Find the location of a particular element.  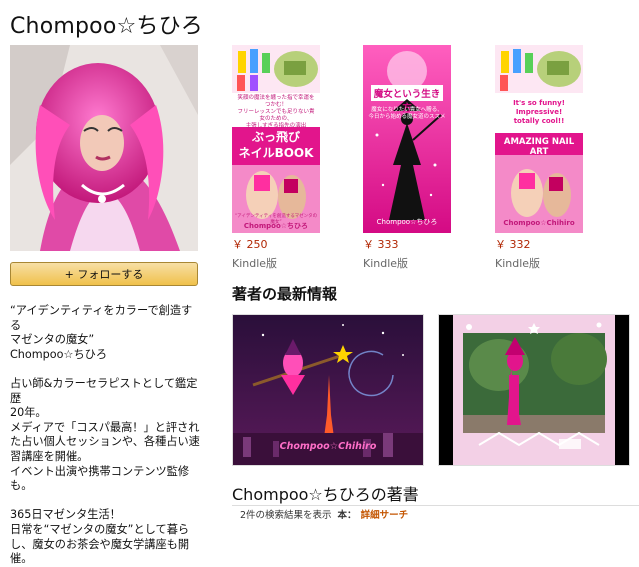

book-price: ￥ 333 is located at coordinates (381, 244).